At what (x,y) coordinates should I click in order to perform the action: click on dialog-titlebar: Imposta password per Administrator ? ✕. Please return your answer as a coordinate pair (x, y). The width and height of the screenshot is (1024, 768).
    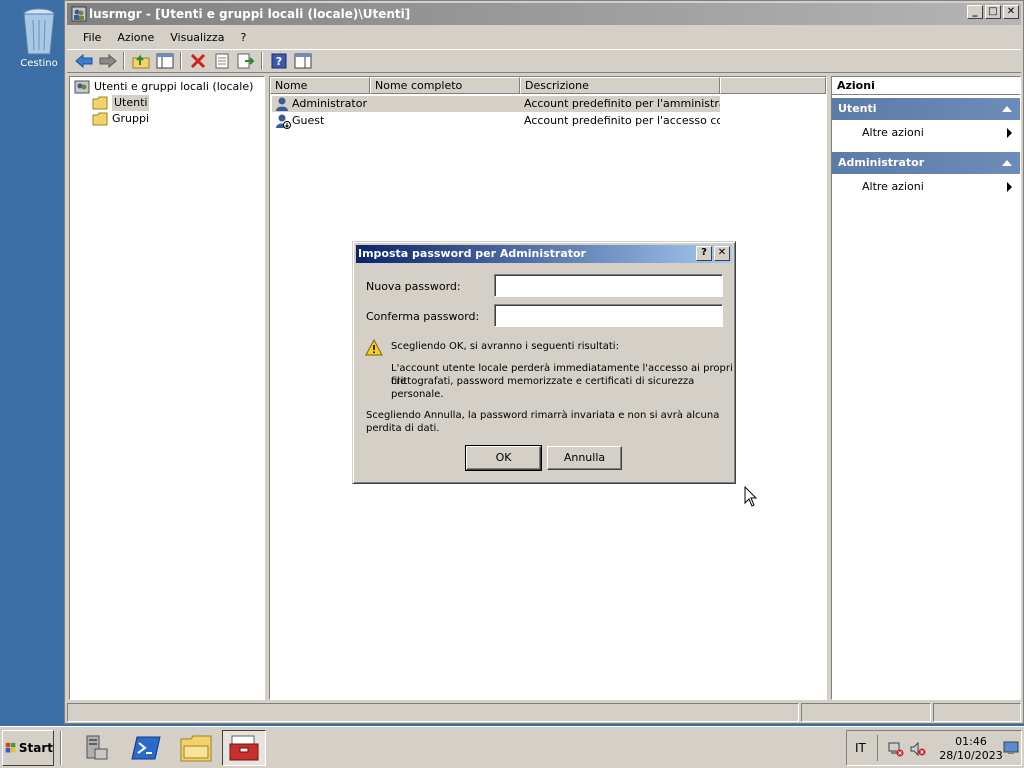
    Looking at the image, I should click on (544, 254).